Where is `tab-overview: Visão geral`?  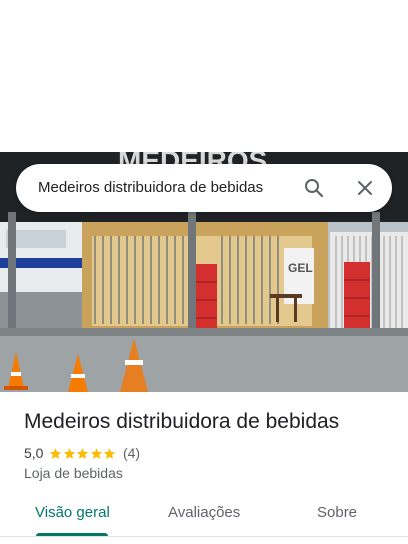
tab-overview: Visão geral is located at coordinates (72, 512).